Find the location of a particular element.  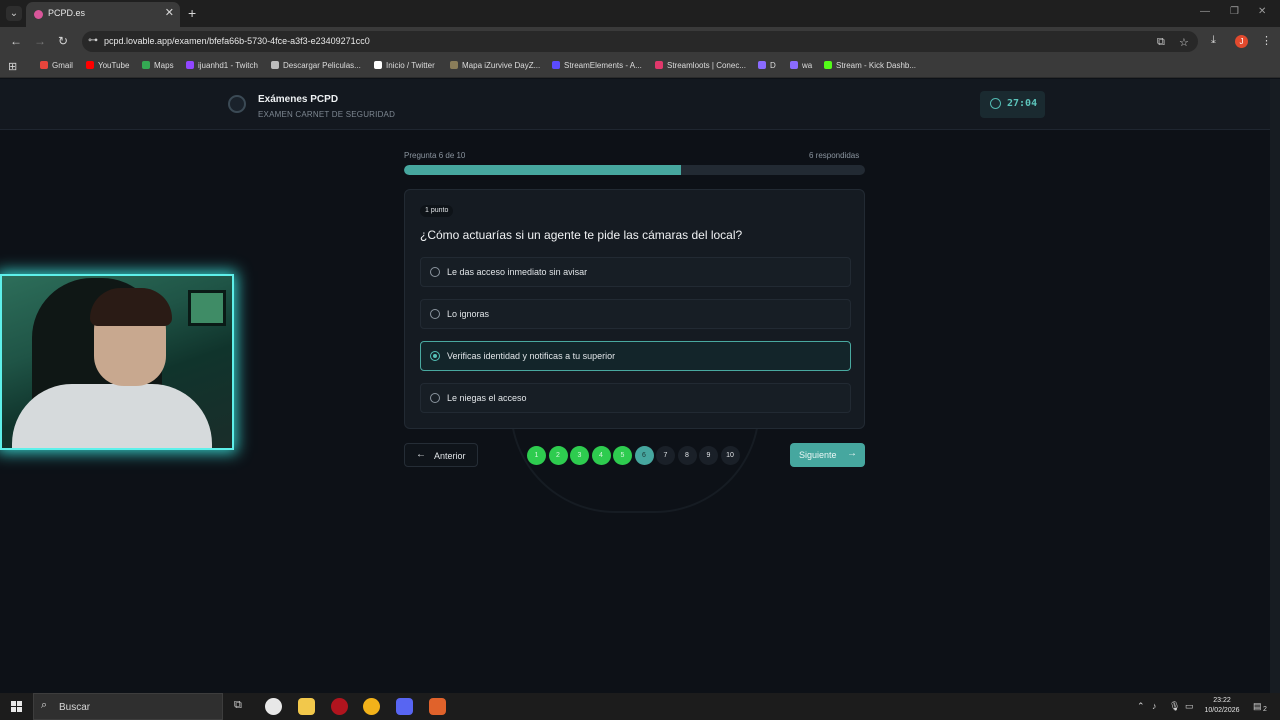

window-close-icon: ✕ is located at coordinates (1262, 11).